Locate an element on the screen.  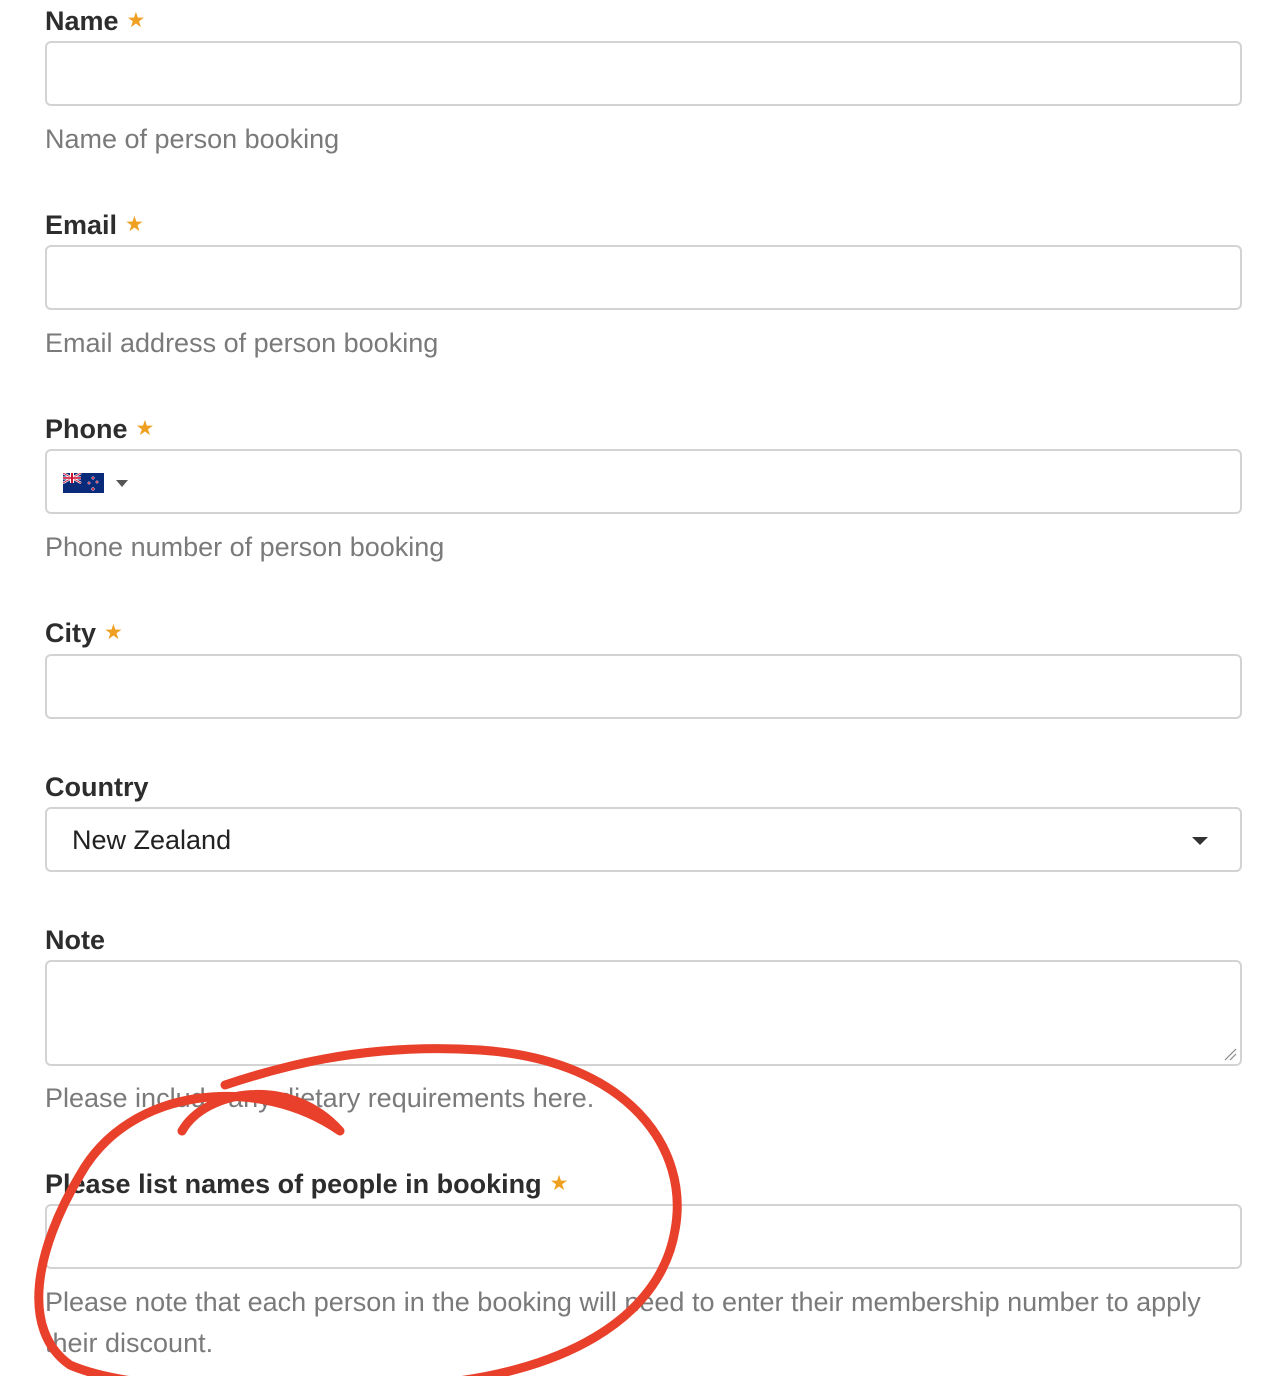
country-label-text: Country is located at coordinates (97, 787).